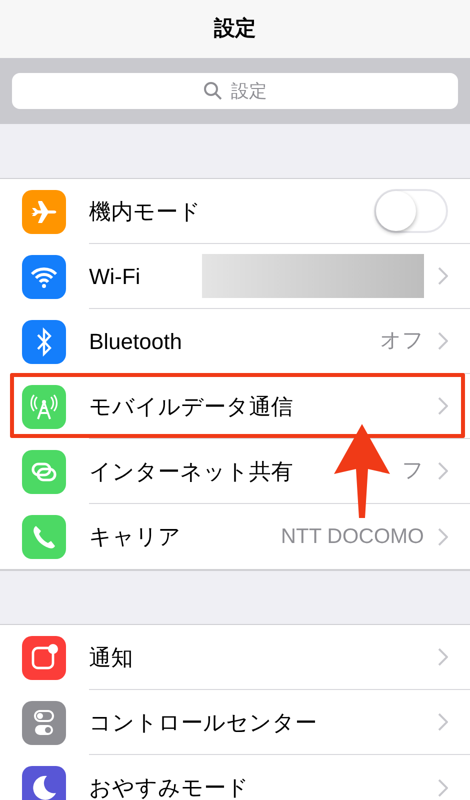 This screenshot has height=800, width=470. What do you see at coordinates (402, 341) in the screenshot?
I see `row-value: オフ` at bounding box center [402, 341].